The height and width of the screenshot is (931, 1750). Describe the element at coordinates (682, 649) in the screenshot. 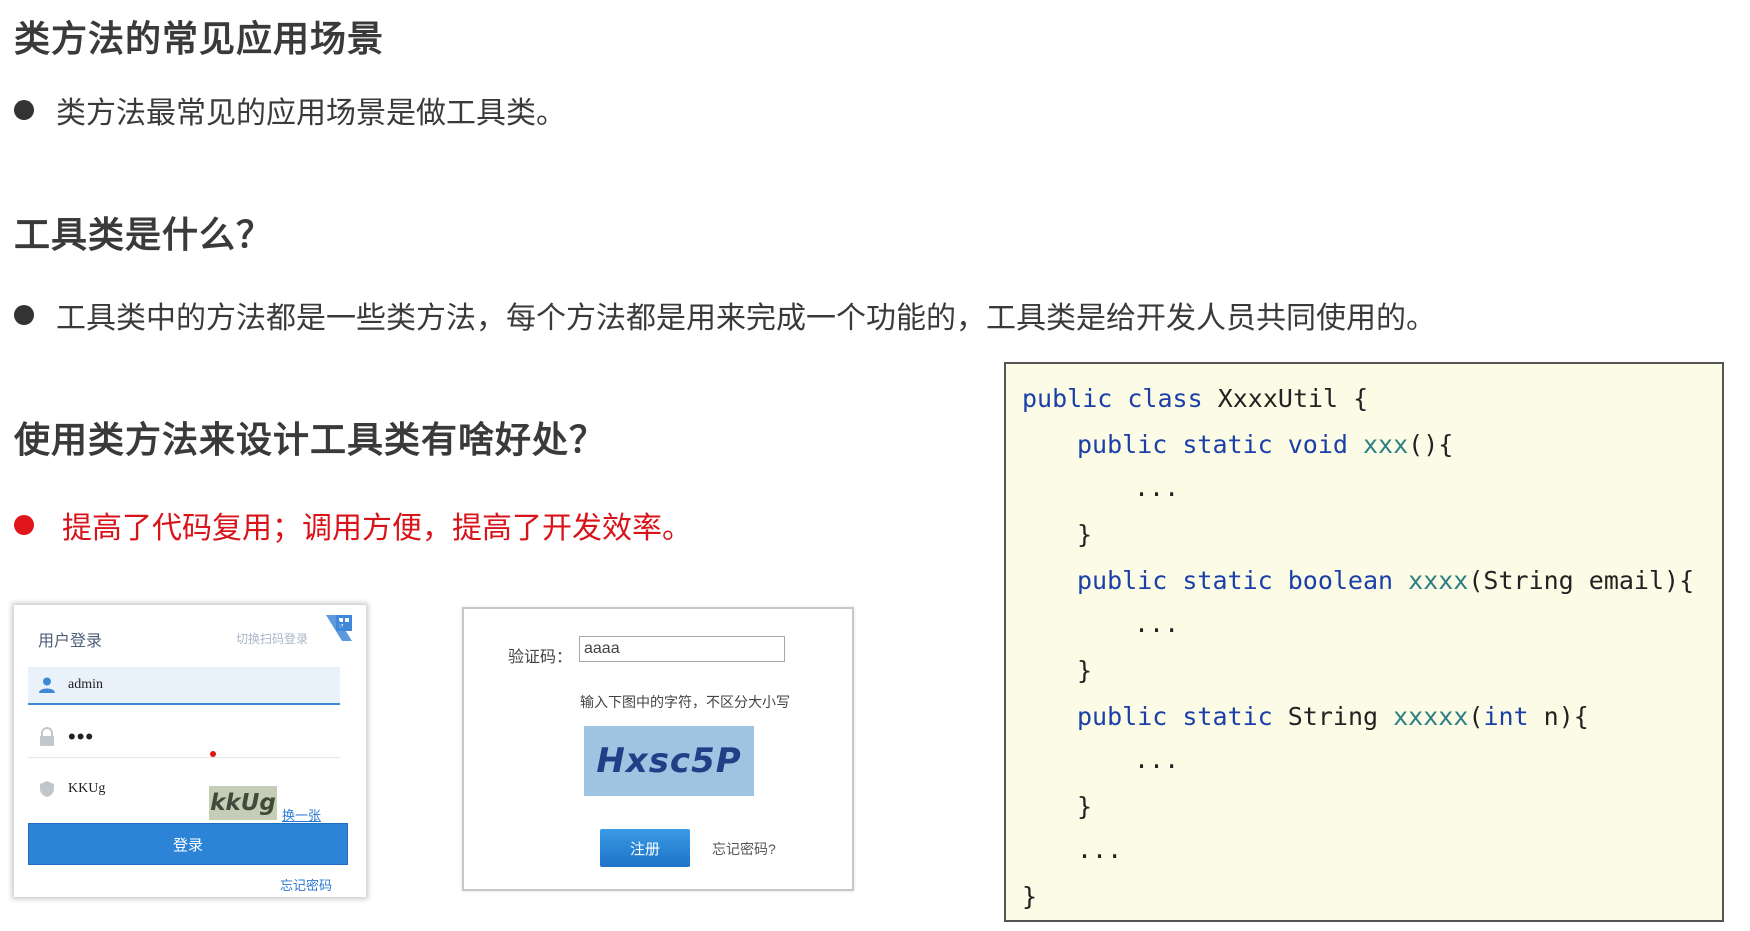

I see `captcha-input: aaaa` at that location.